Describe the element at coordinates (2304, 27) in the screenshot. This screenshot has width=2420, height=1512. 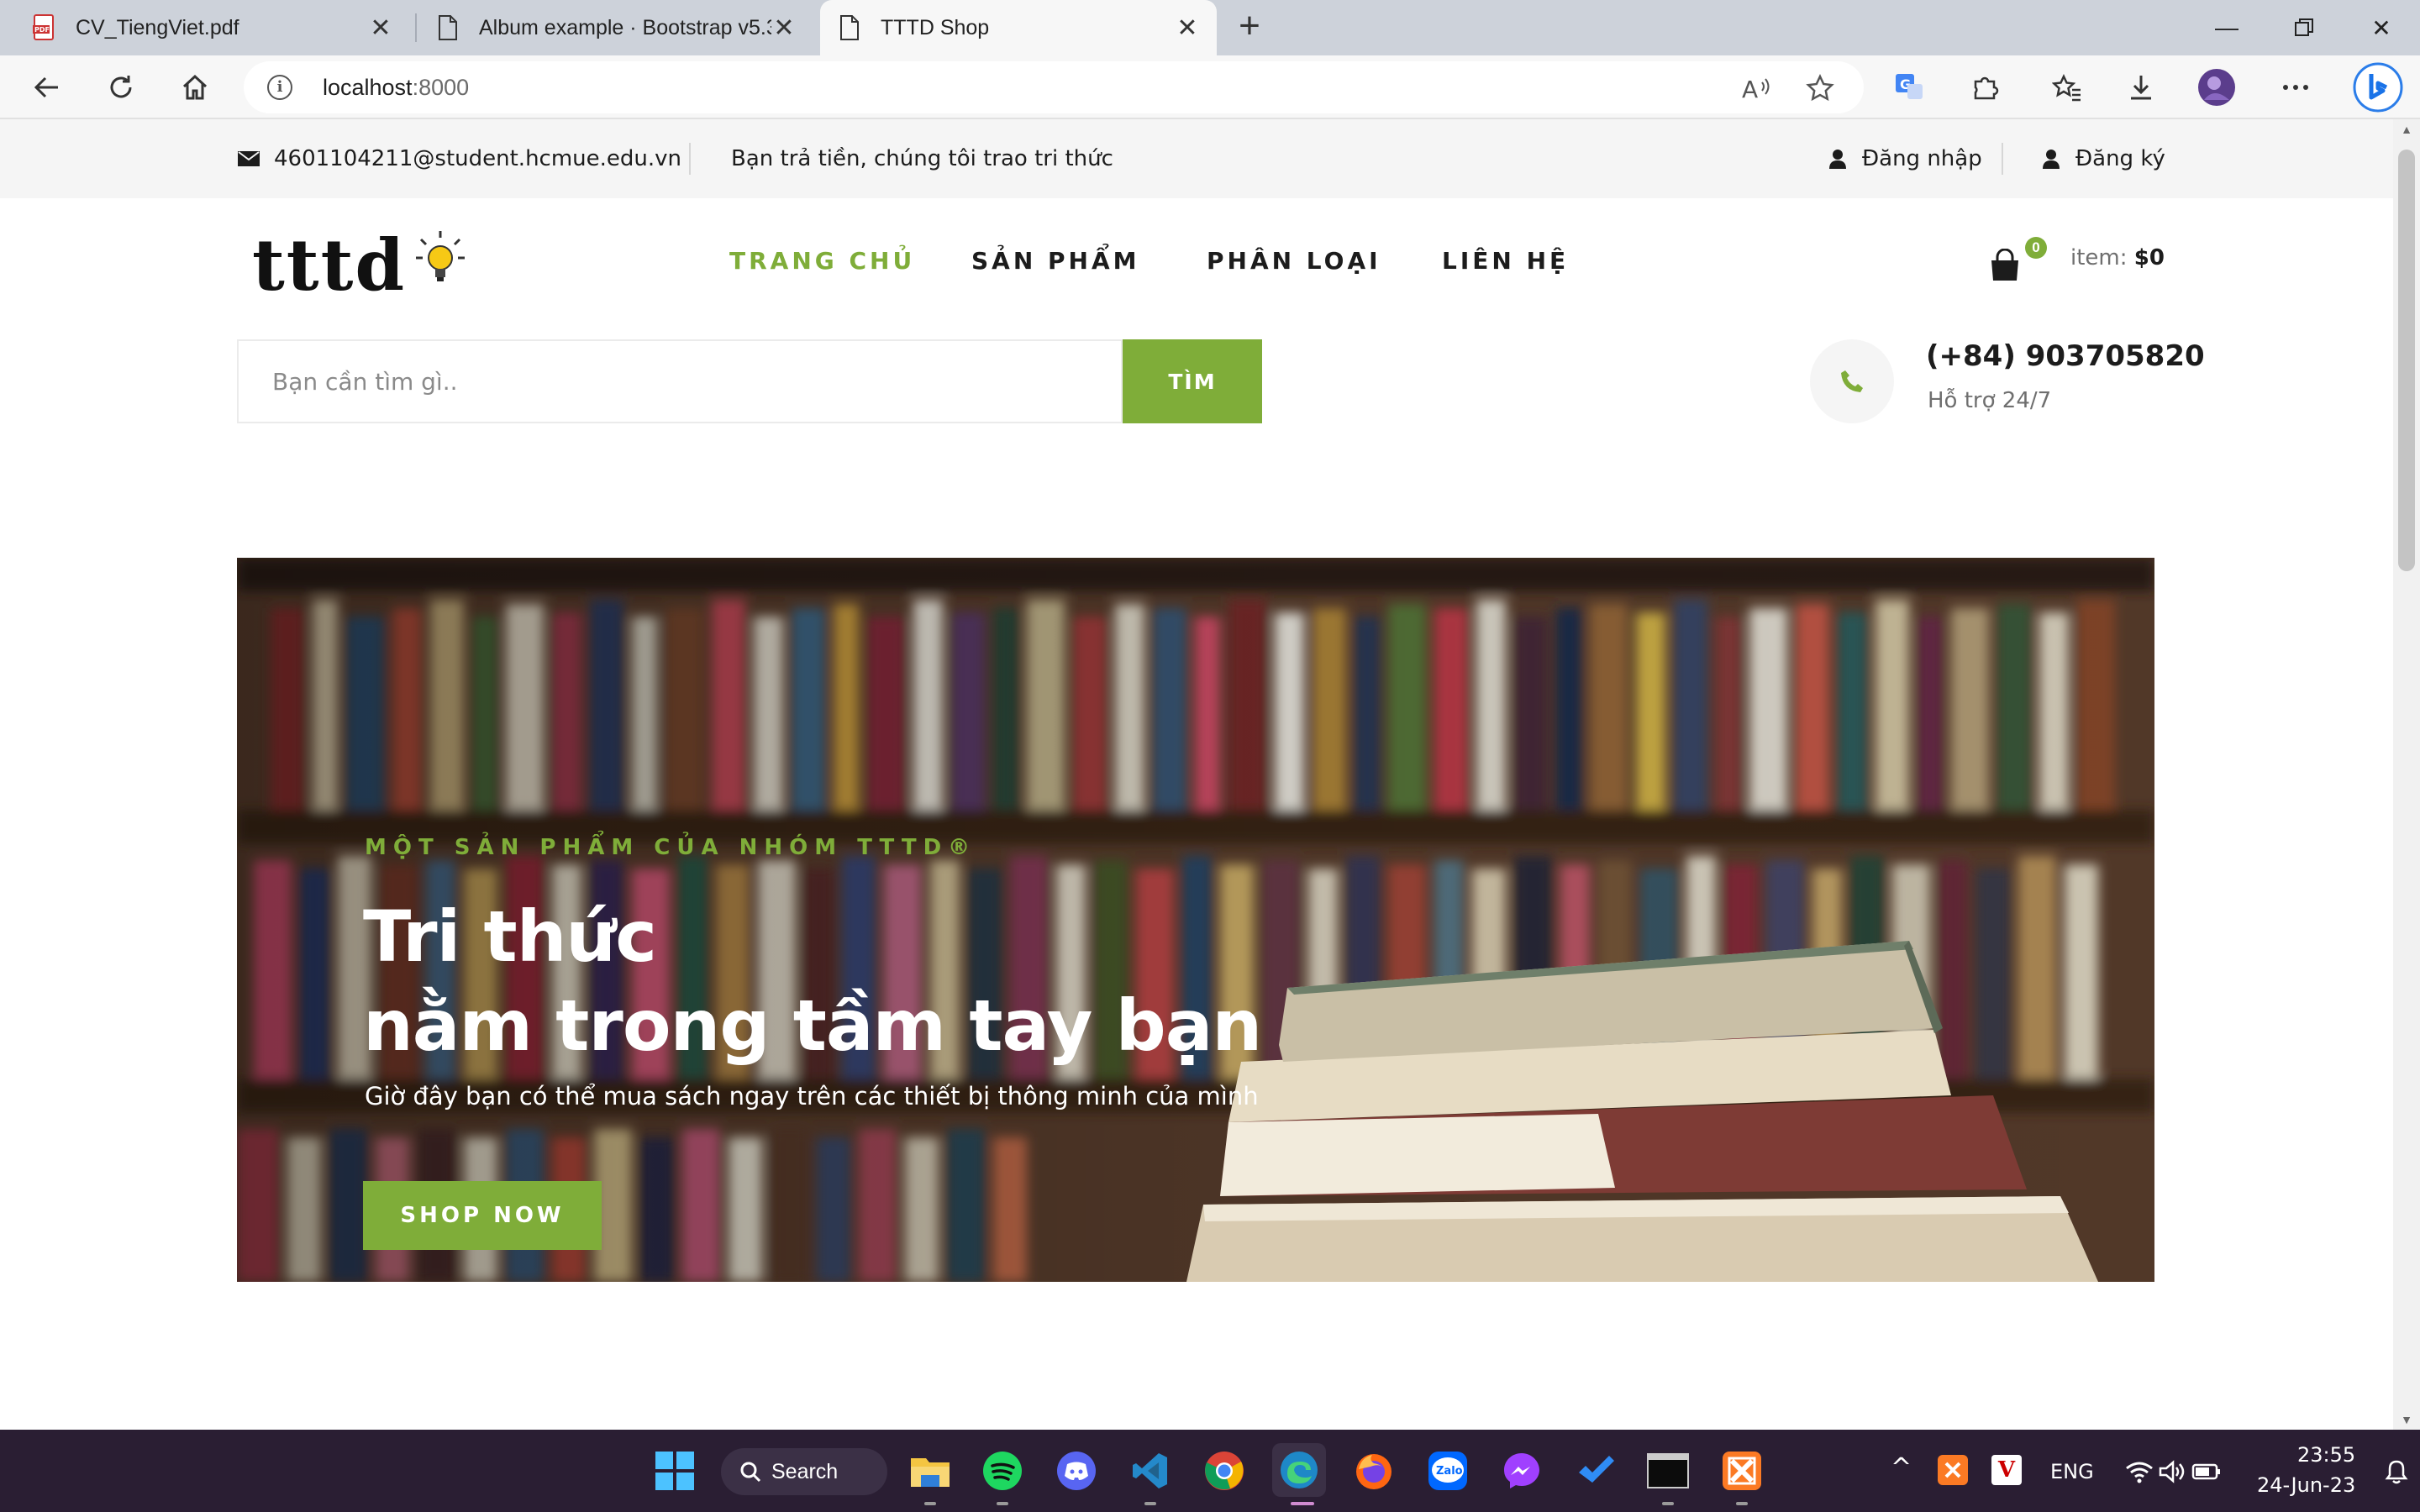
I see `restore-button` at that location.